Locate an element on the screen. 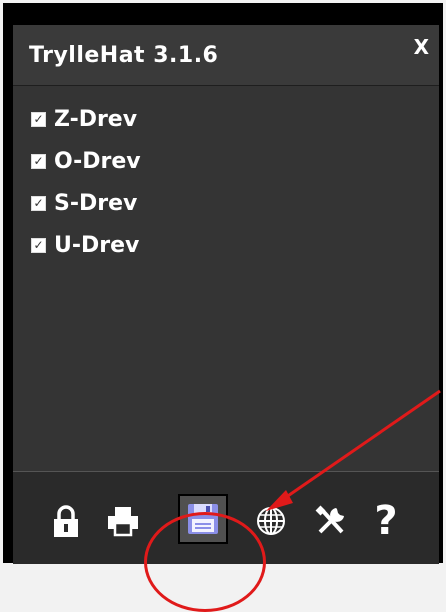 The width and height of the screenshot is (446, 612). annotation-arrow is located at coordinates (353, 450).